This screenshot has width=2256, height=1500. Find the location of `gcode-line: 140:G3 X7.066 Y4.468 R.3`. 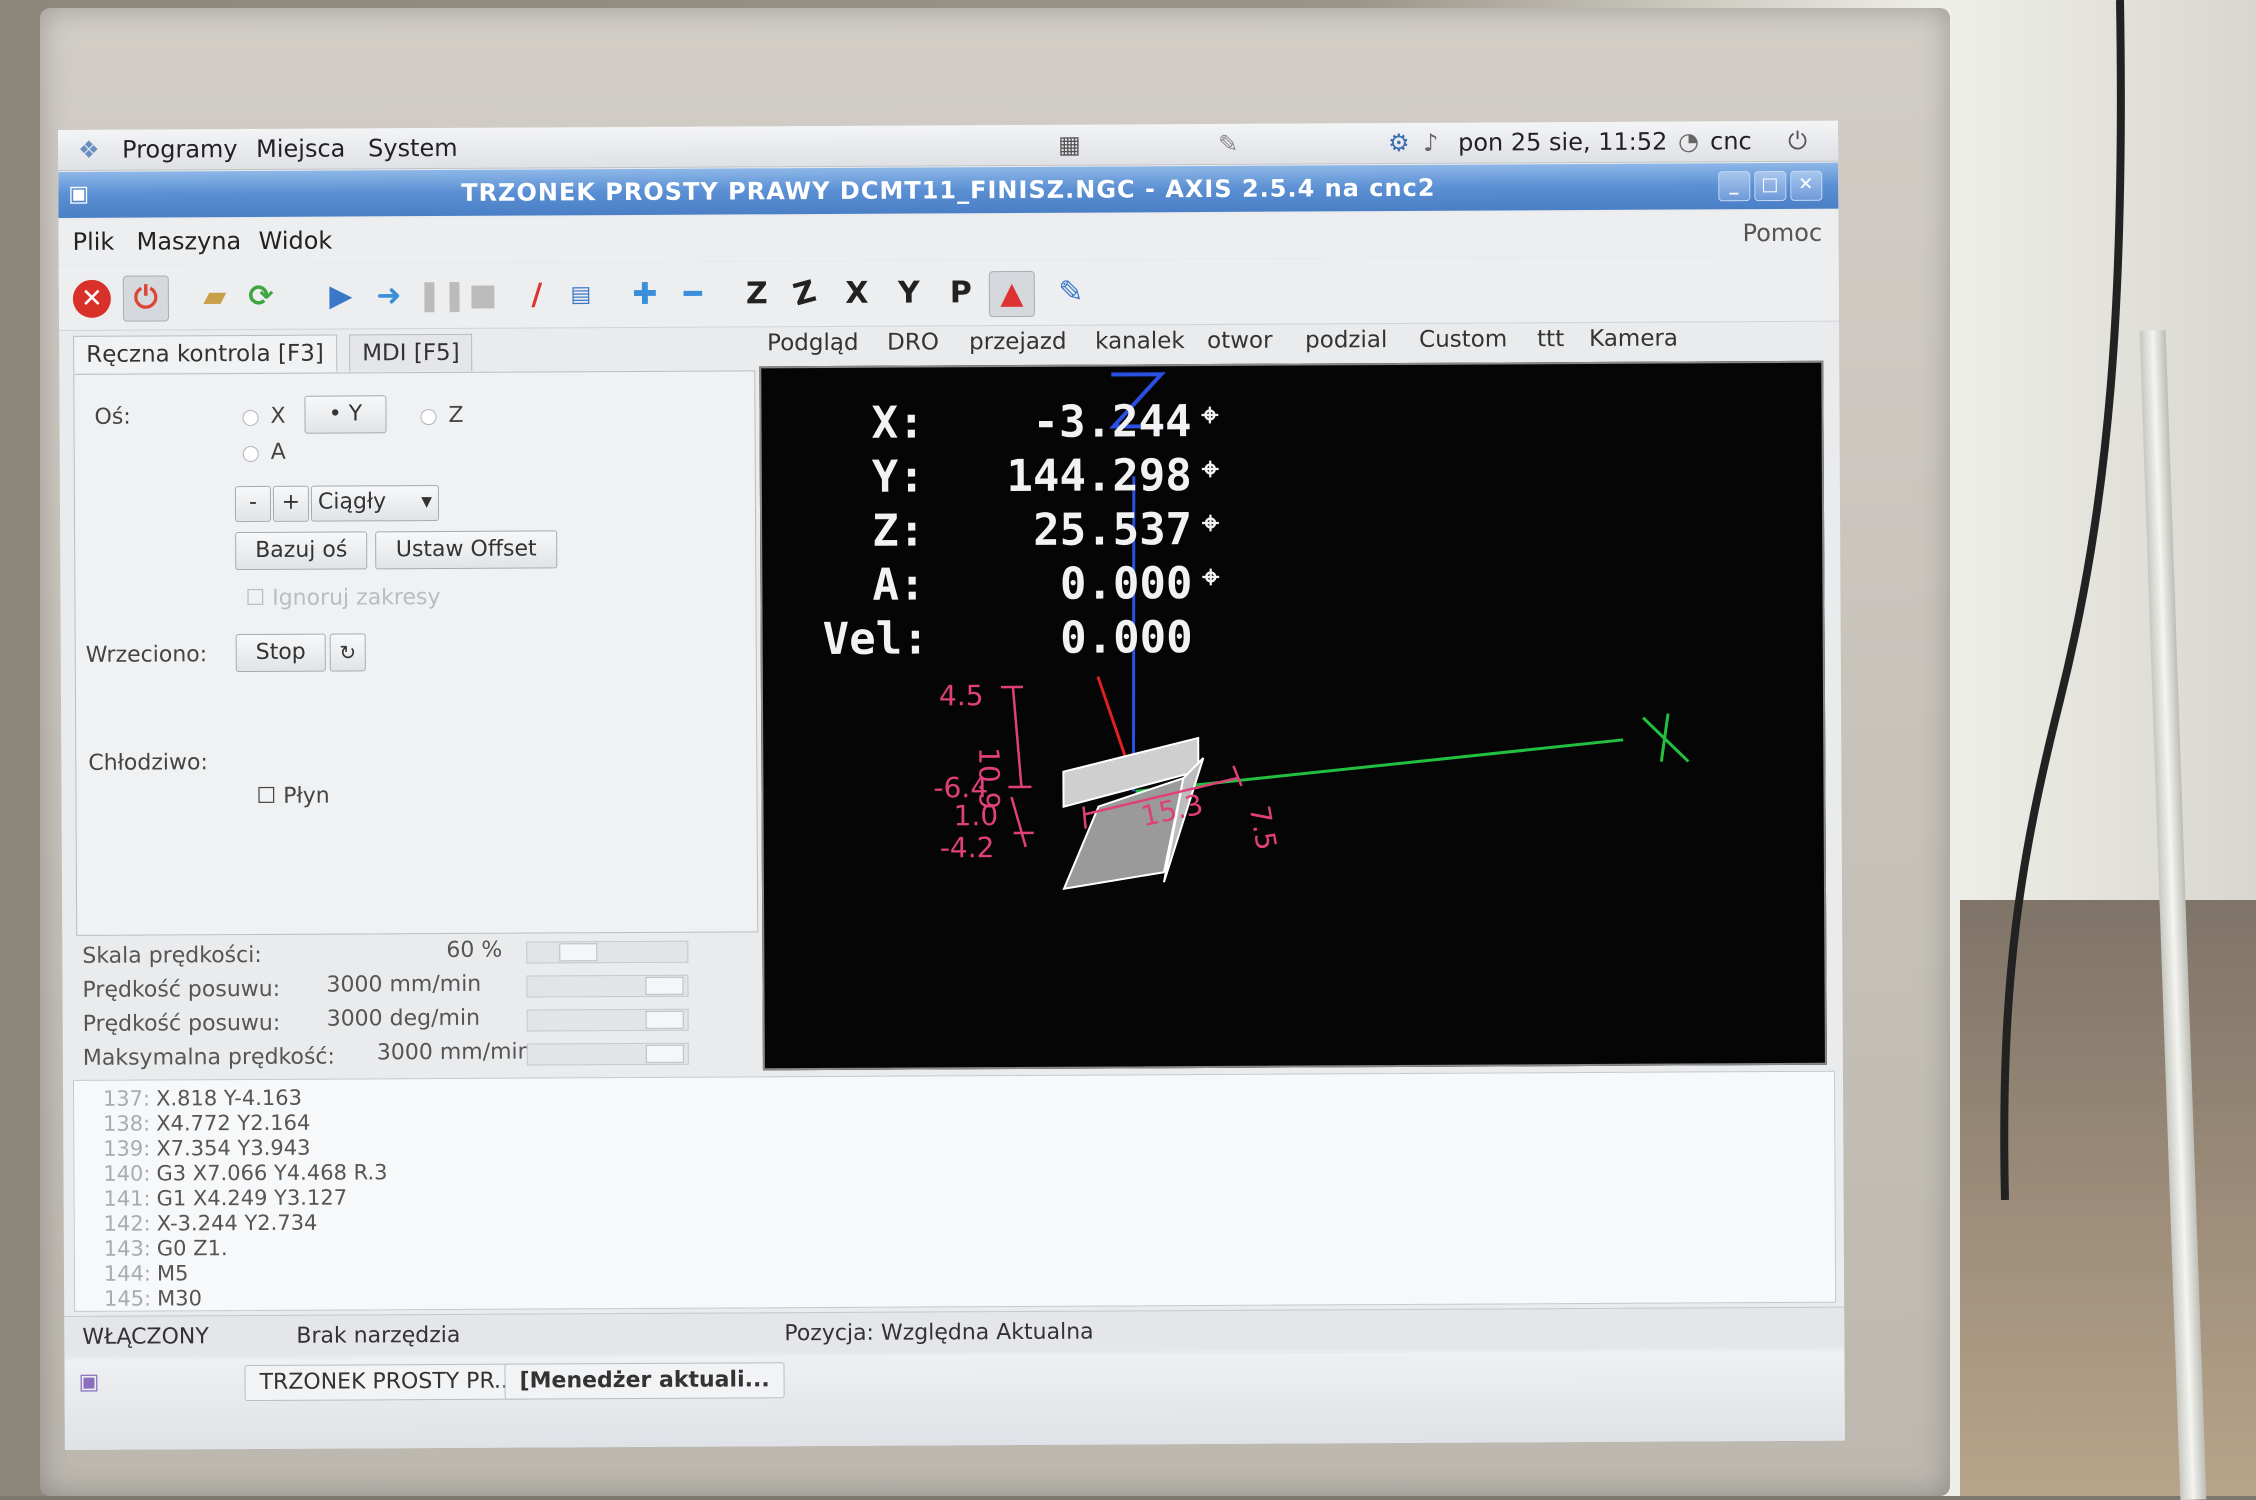

gcode-line: 140:G3 X7.066 Y4.468 R.3 is located at coordinates (240, 1173).